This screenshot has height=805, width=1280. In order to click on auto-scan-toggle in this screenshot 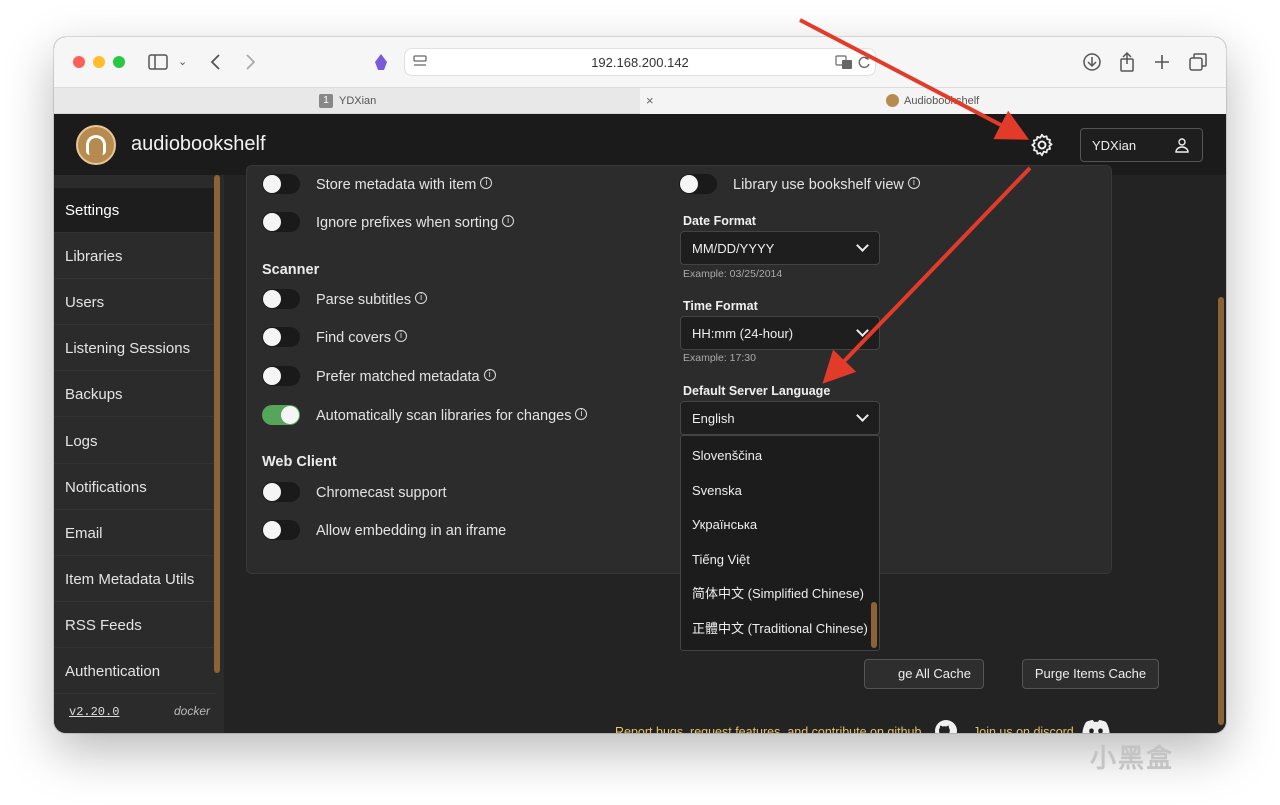, I will do `click(281, 415)`.